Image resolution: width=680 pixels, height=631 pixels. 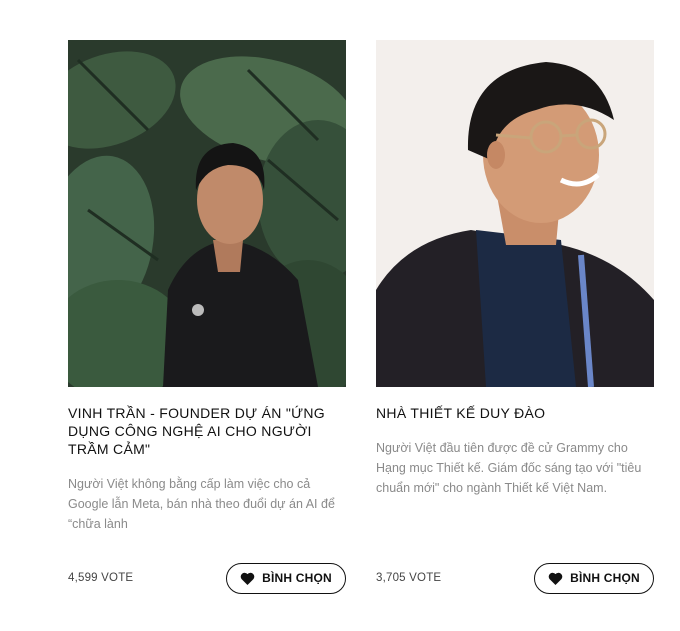 What do you see at coordinates (515, 413) in the screenshot?
I see `nominee-title: NHÀ THIẾT KẾ DUY ĐÀO` at bounding box center [515, 413].